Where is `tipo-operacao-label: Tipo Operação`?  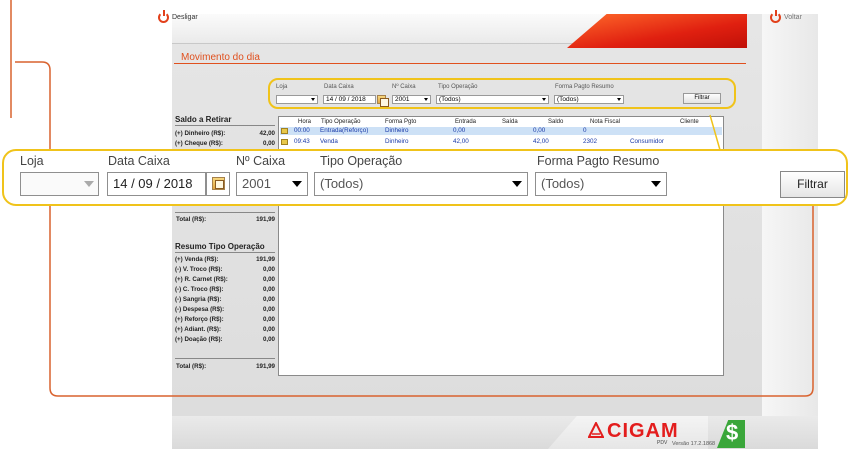 tipo-operacao-label: Tipo Operação is located at coordinates (361, 161).